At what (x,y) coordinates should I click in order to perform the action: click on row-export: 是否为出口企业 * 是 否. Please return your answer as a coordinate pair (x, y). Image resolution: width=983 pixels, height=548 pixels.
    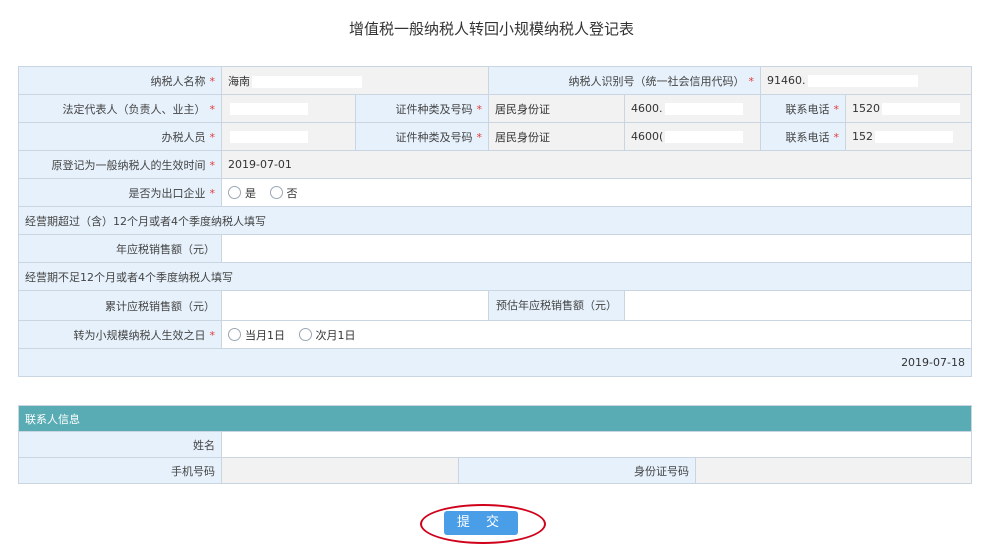
    Looking at the image, I should click on (495, 192).